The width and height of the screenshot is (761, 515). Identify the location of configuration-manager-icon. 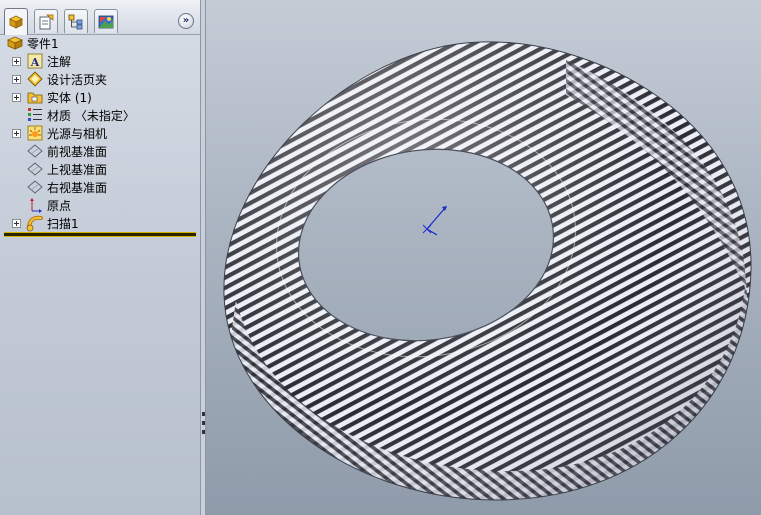
(75, 21).